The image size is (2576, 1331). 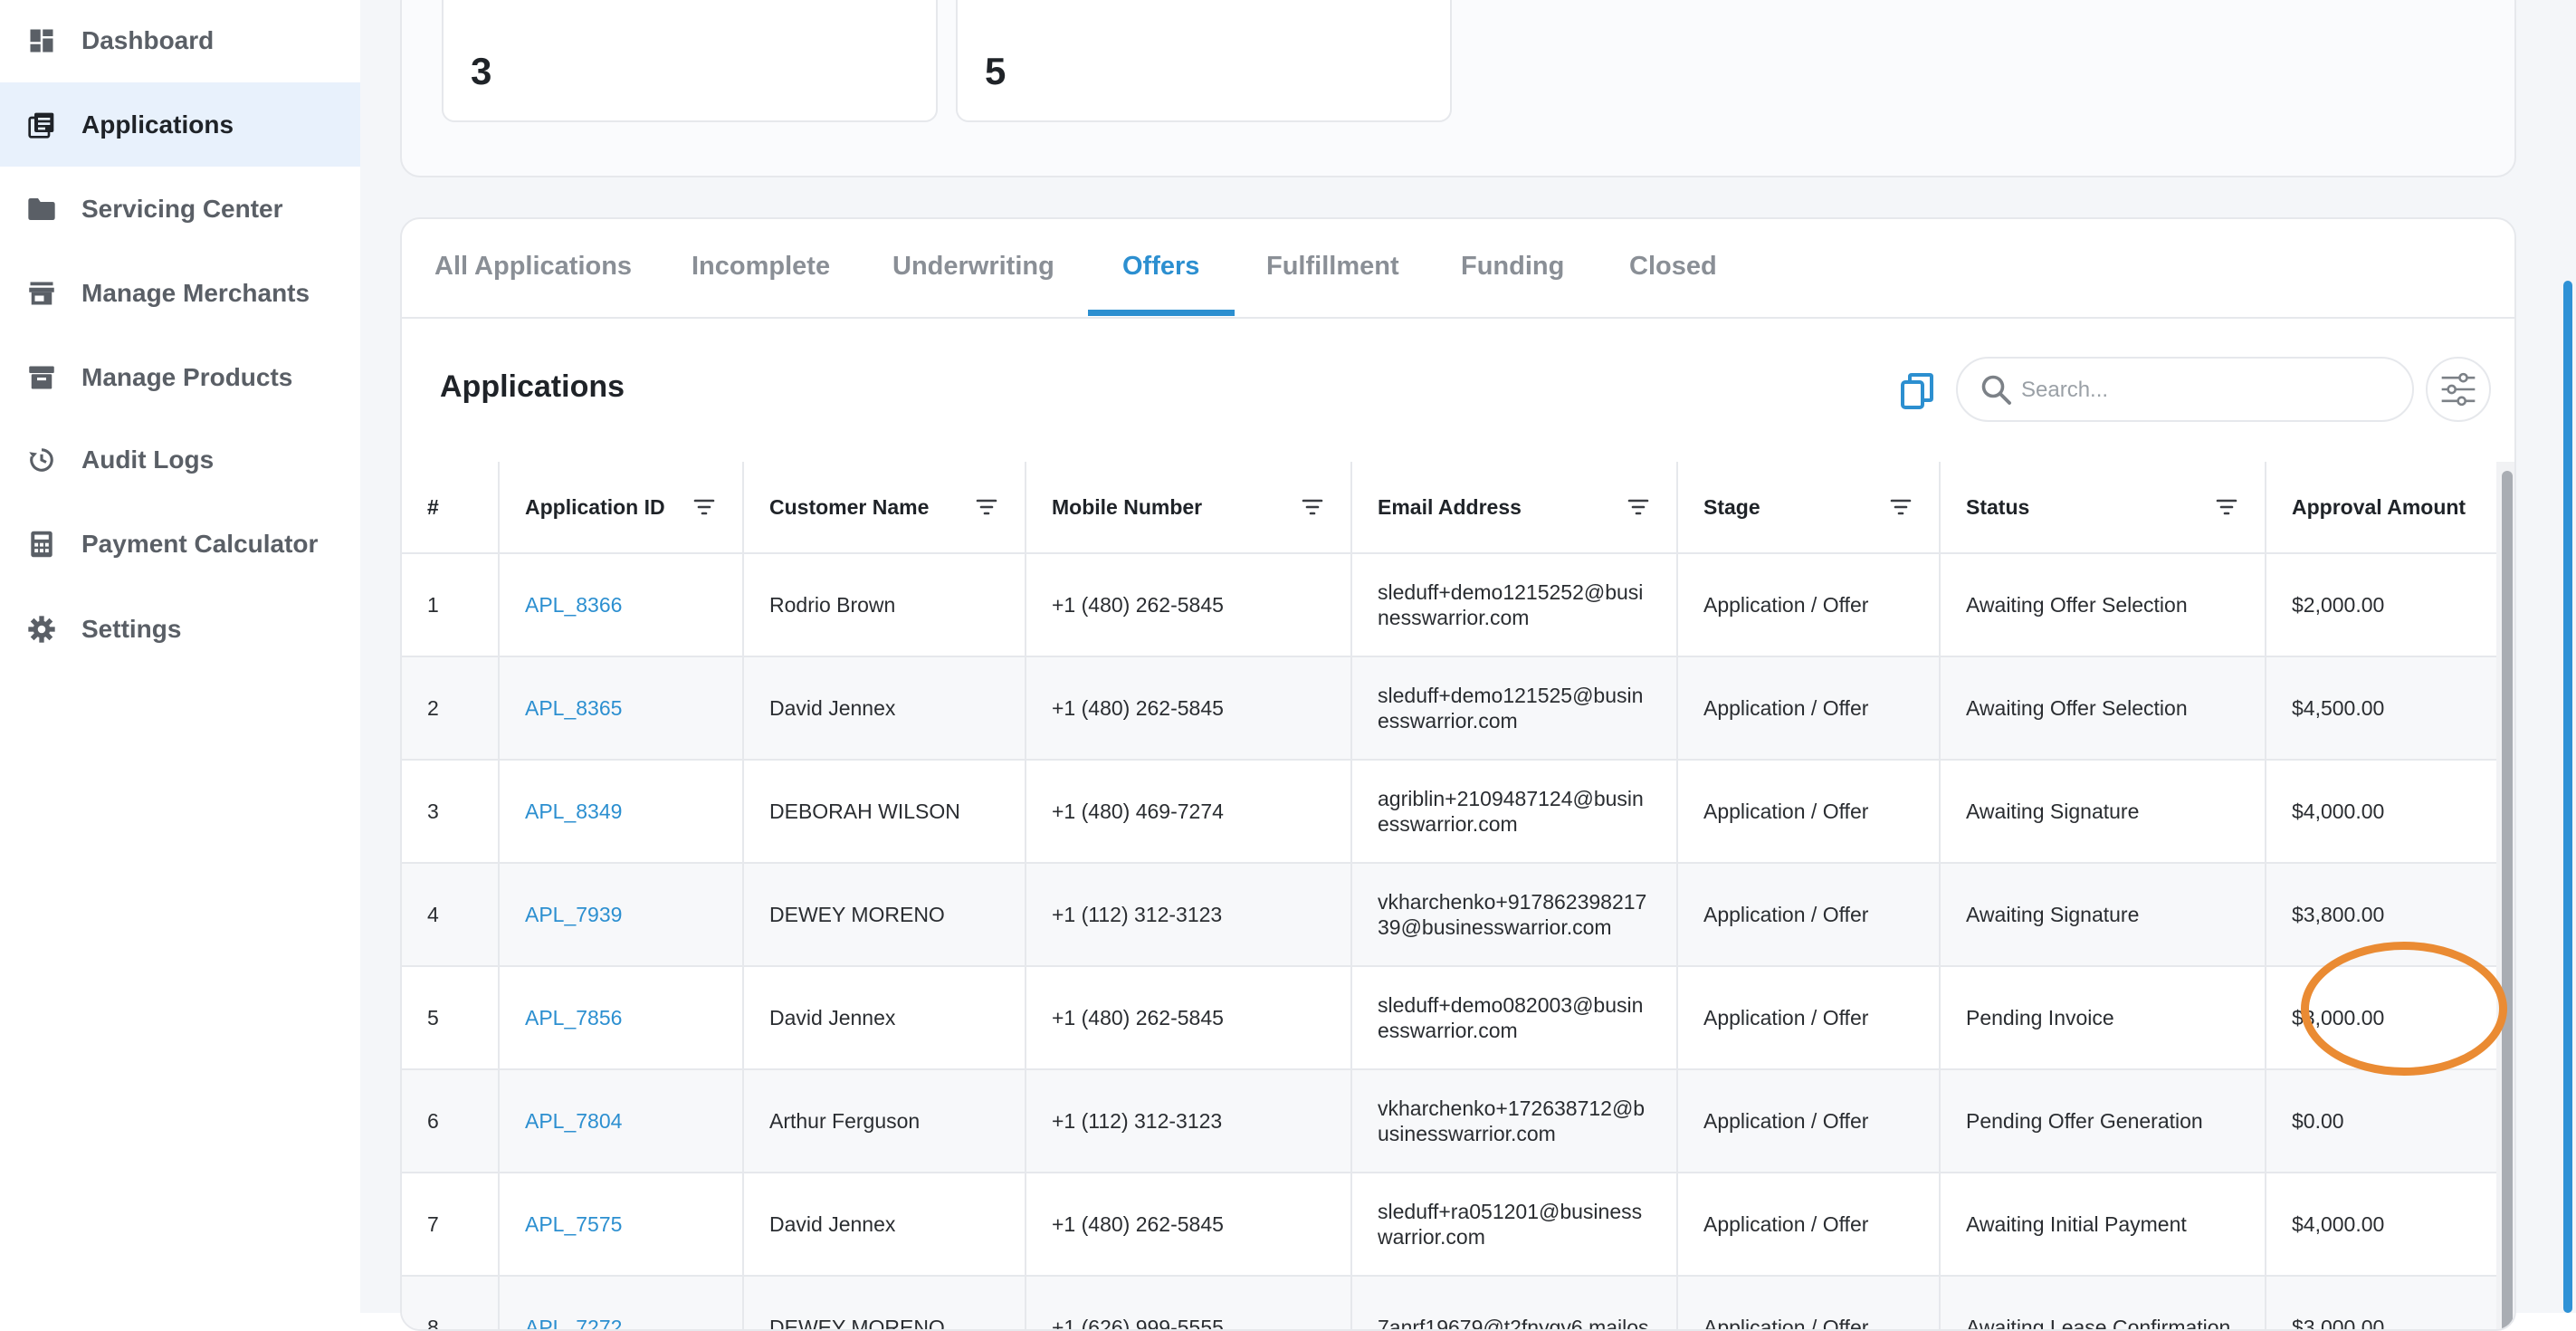 I want to click on sidebar-item-audit-logs: Audit Logs, so click(x=180, y=459).